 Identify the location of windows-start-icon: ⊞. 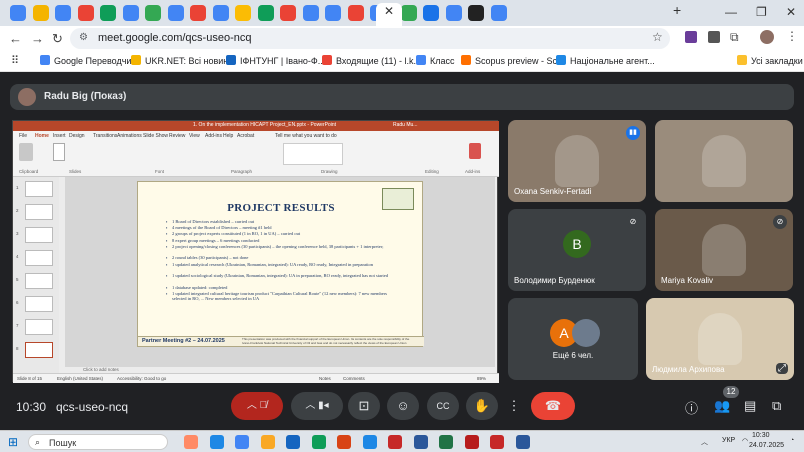
(13, 442).